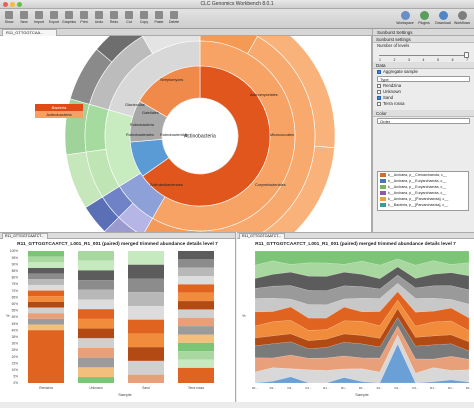 The image size is (474, 408). What do you see at coordinates (462, 19) in the screenshot?
I see `toolbar-workflows-button: Workflows` at bounding box center [462, 19].